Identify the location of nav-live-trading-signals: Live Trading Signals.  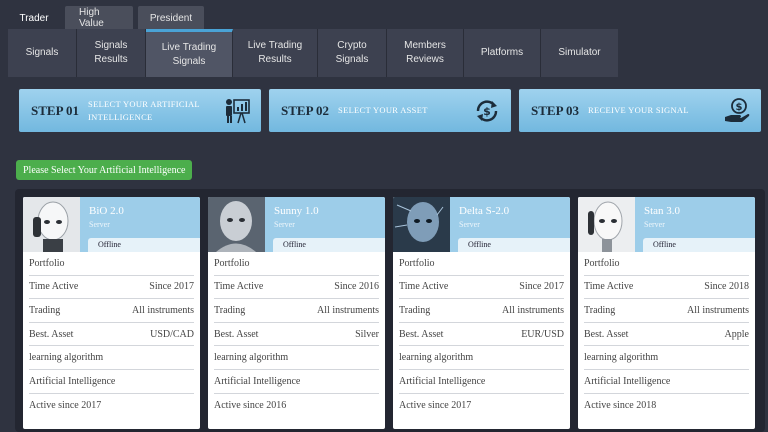
(189, 53).